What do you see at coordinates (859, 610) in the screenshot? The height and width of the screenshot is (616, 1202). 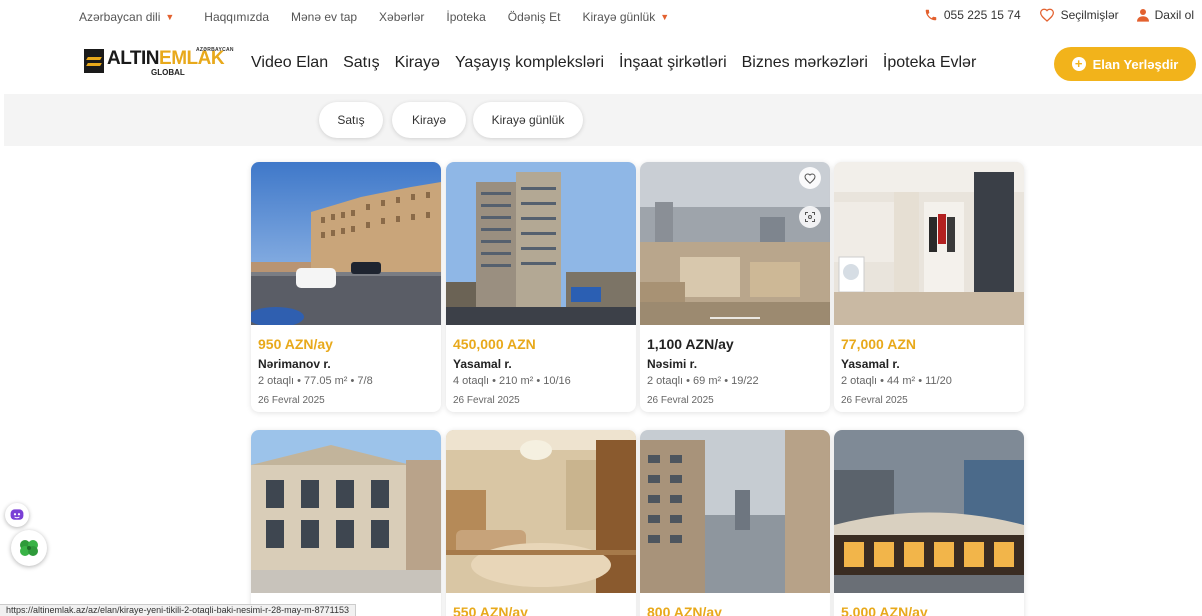 I see `price-amount: 5,000` at bounding box center [859, 610].